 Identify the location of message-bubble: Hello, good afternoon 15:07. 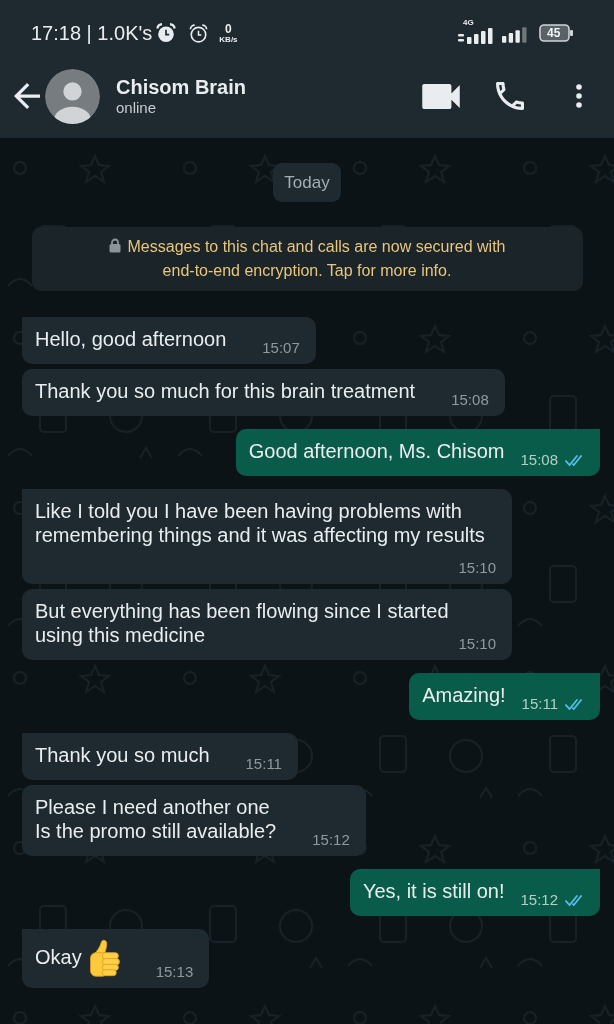
(169, 340).